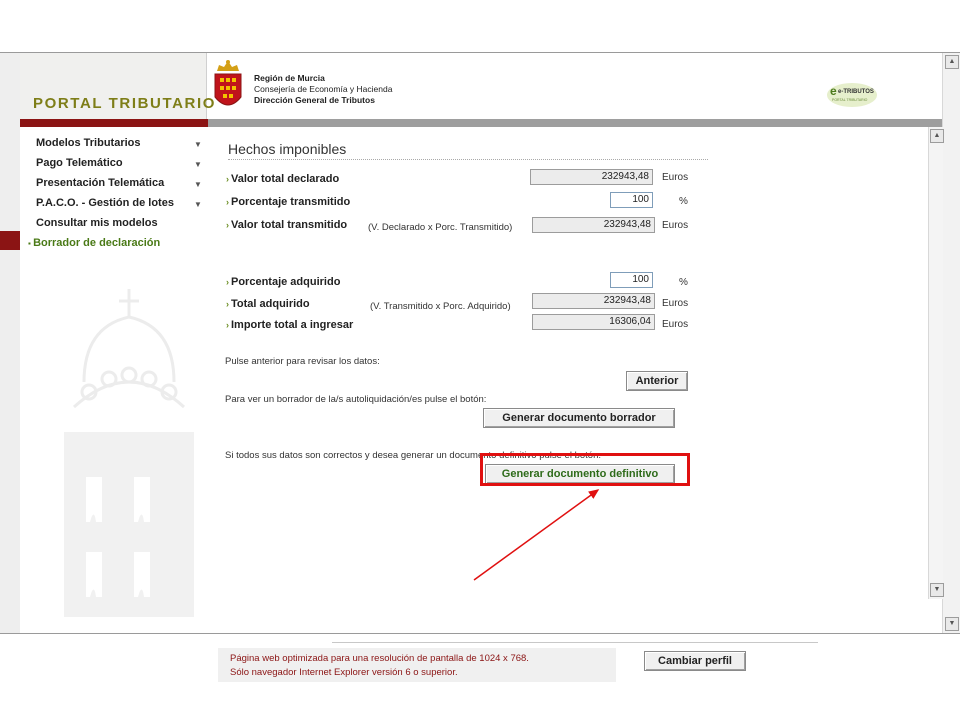 This screenshot has width=960, height=720. What do you see at coordinates (287, 149) in the screenshot?
I see `page-title: Hechos imponibles` at bounding box center [287, 149].